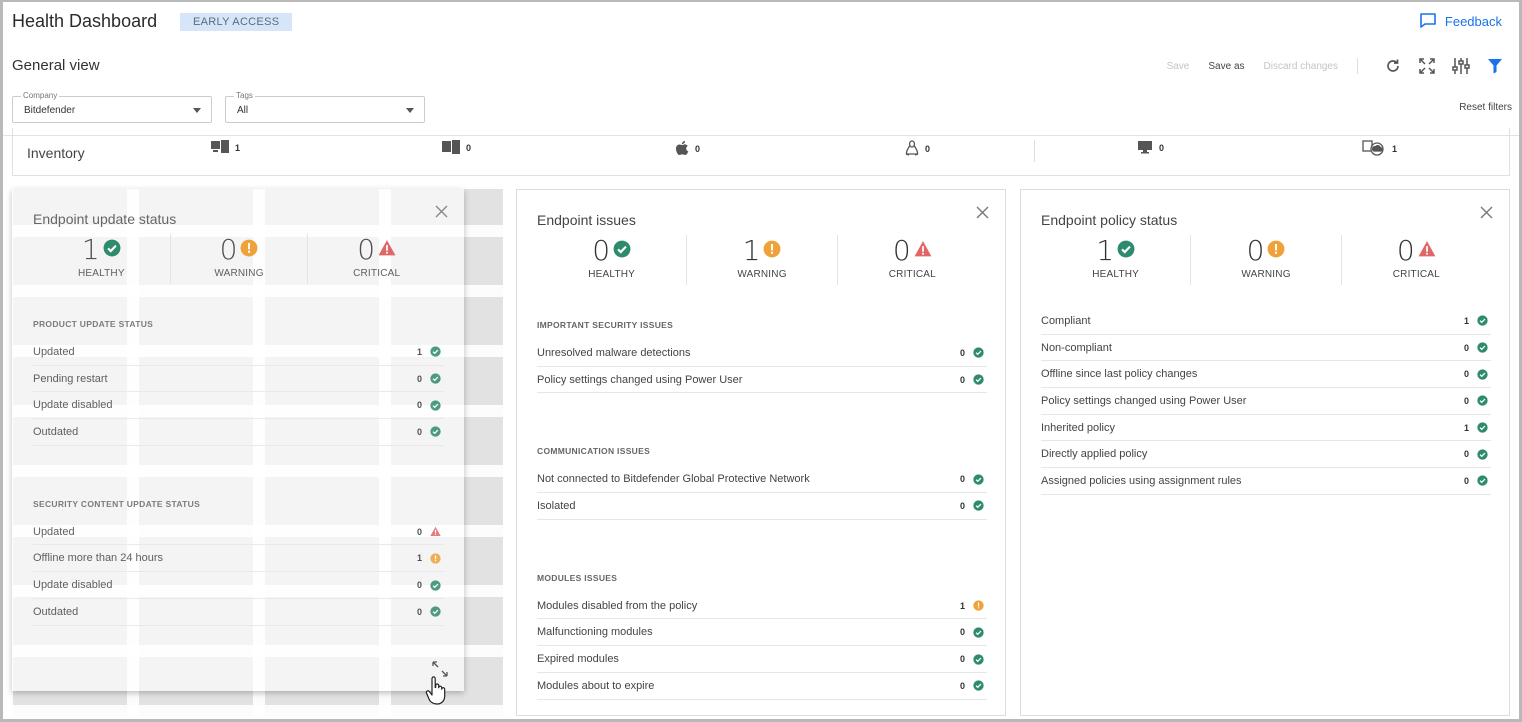 The image size is (1522, 722). What do you see at coordinates (451, 148) in the screenshot?
I see `windows-server-icon` at bounding box center [451, 148].